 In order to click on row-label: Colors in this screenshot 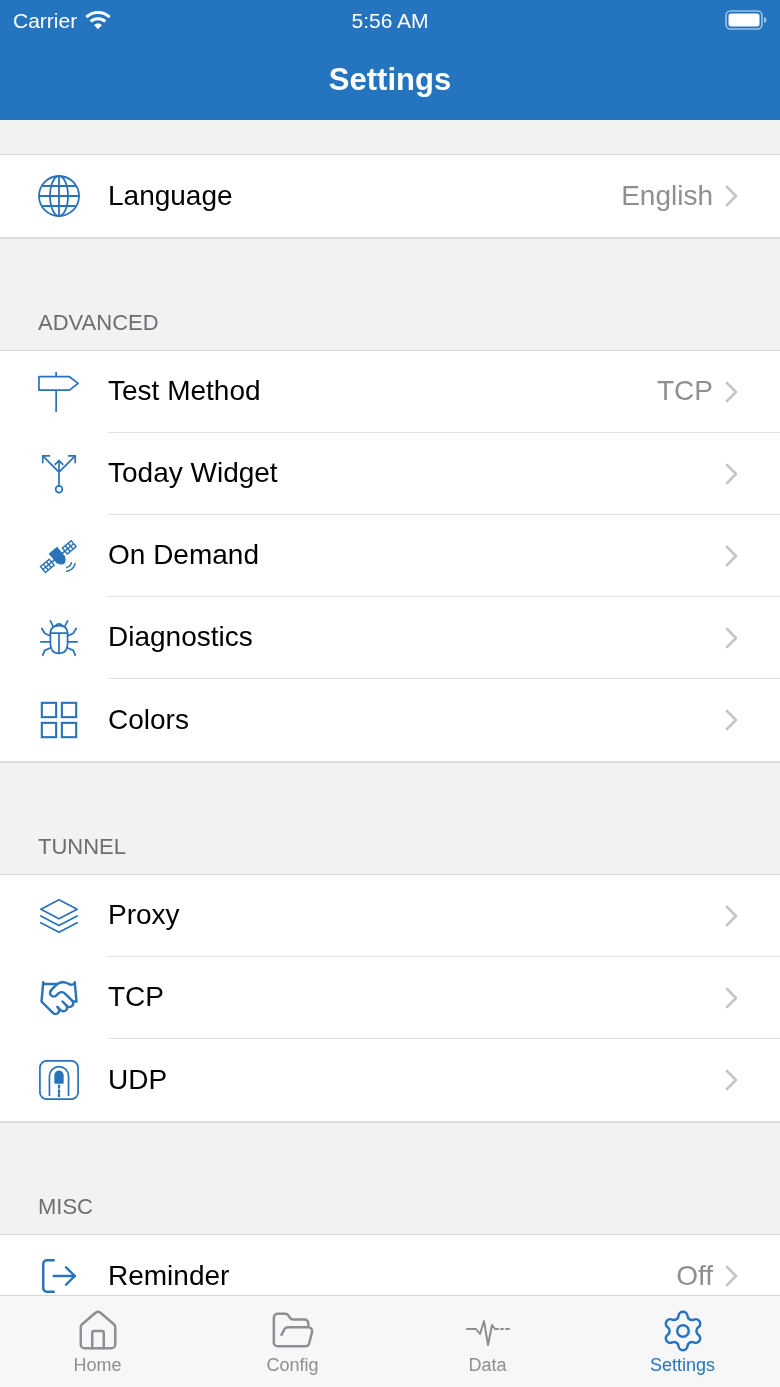, I will do `click(149, 720)`.